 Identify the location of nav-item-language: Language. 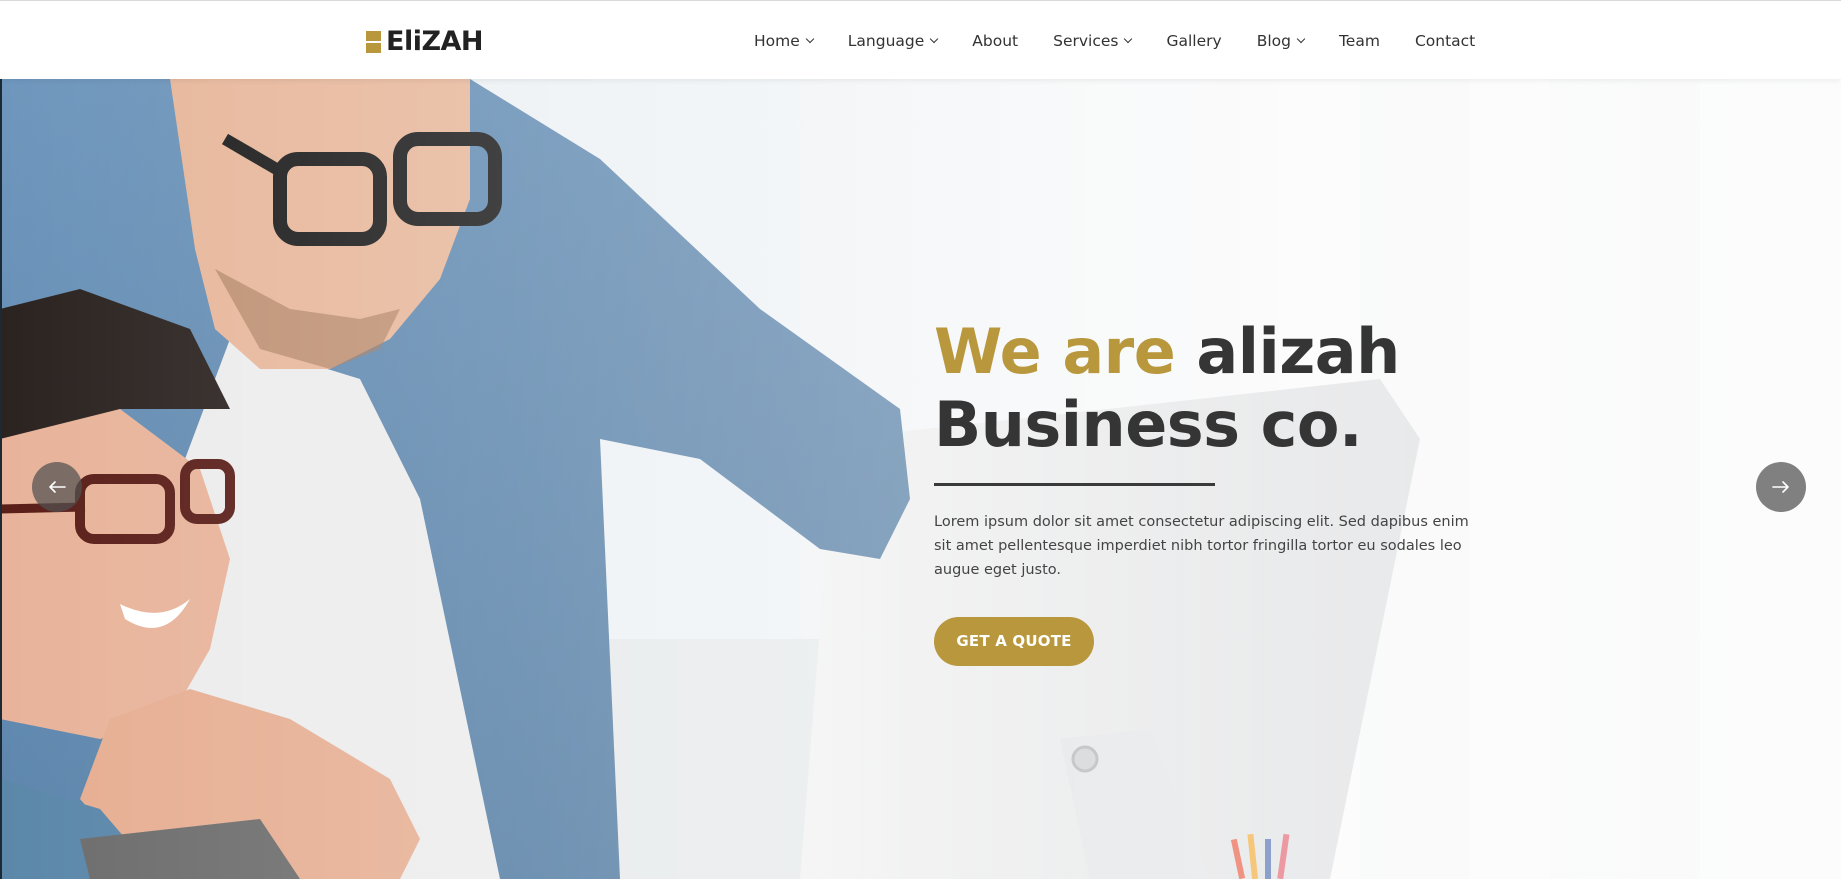
(893, 40).